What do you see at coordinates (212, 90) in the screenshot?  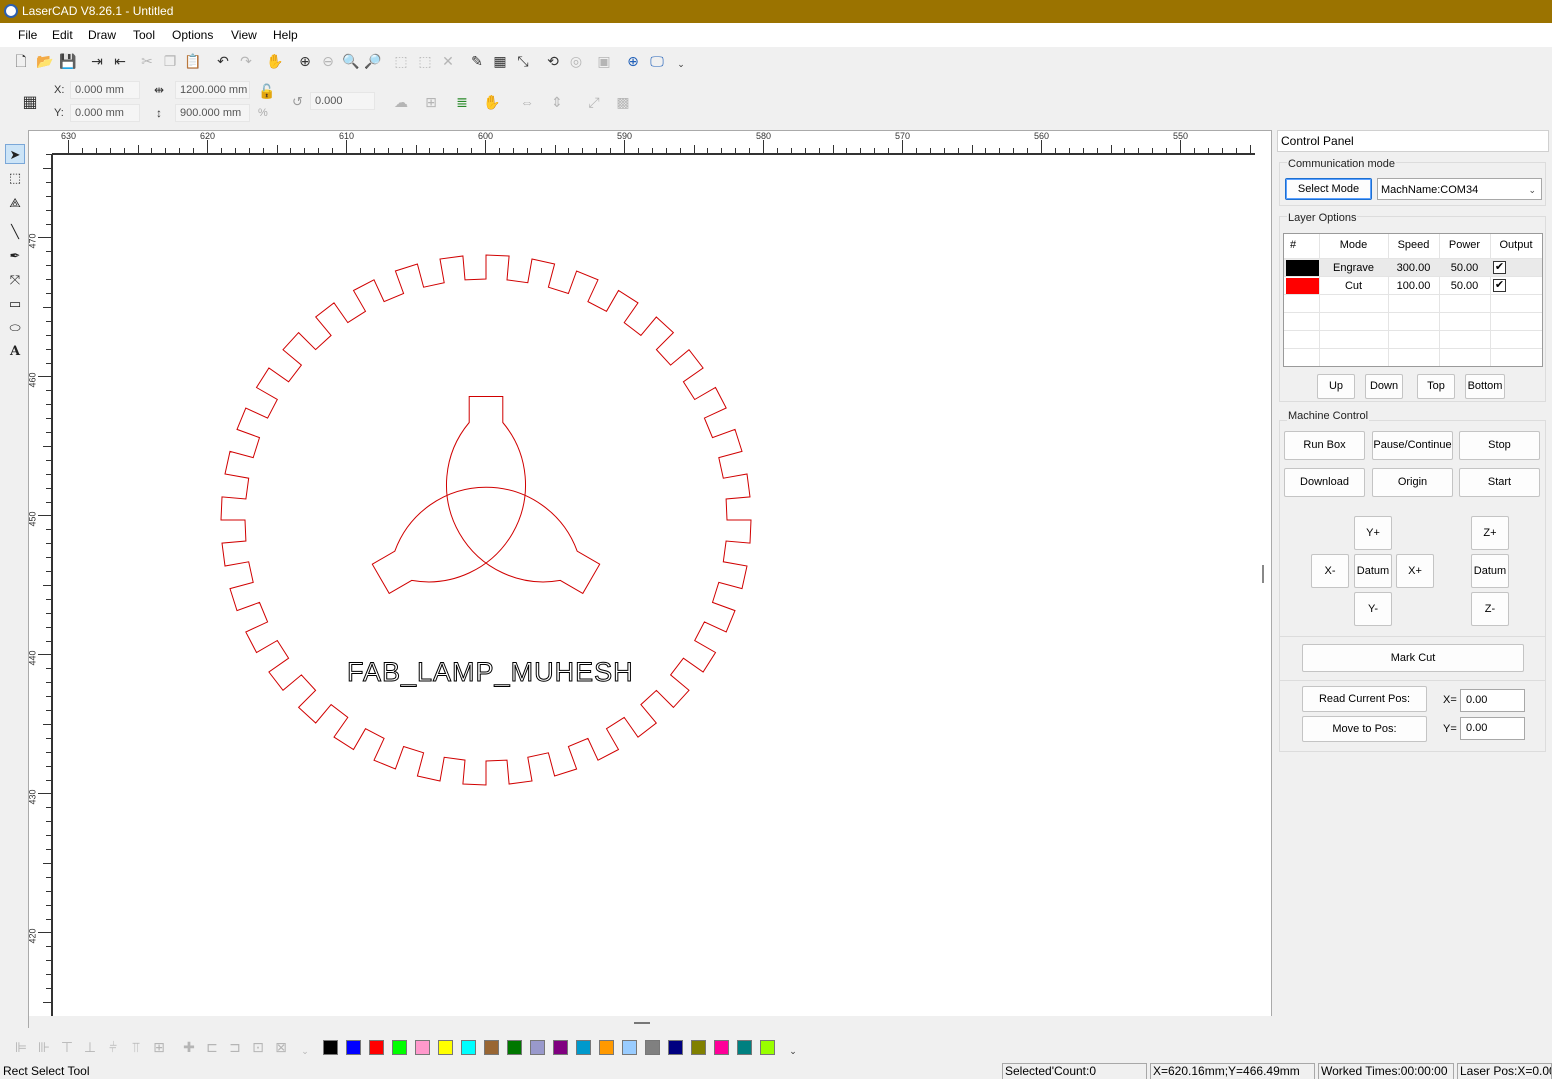 I see `width-field: 1200.000 mm` at bounding box center [212, 90].